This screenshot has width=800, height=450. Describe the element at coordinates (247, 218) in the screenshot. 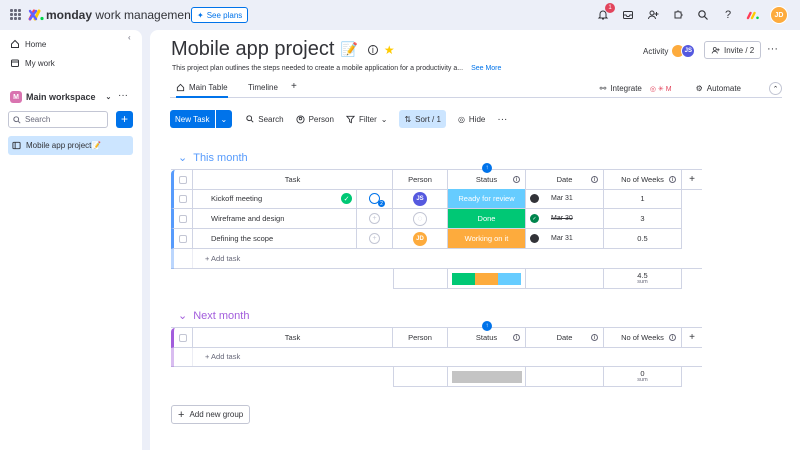

I see `task-name: Wireframe and design` at that location.